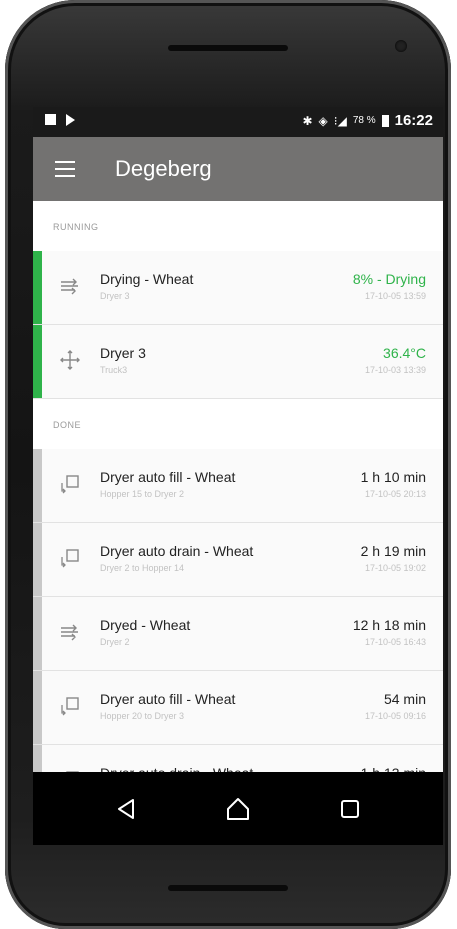 This screenshot has width=457, height=929. What do you see at coordinates (413, 120) in the screenshot?
I see `clock: 16:22` at bounding box center [413, 120].